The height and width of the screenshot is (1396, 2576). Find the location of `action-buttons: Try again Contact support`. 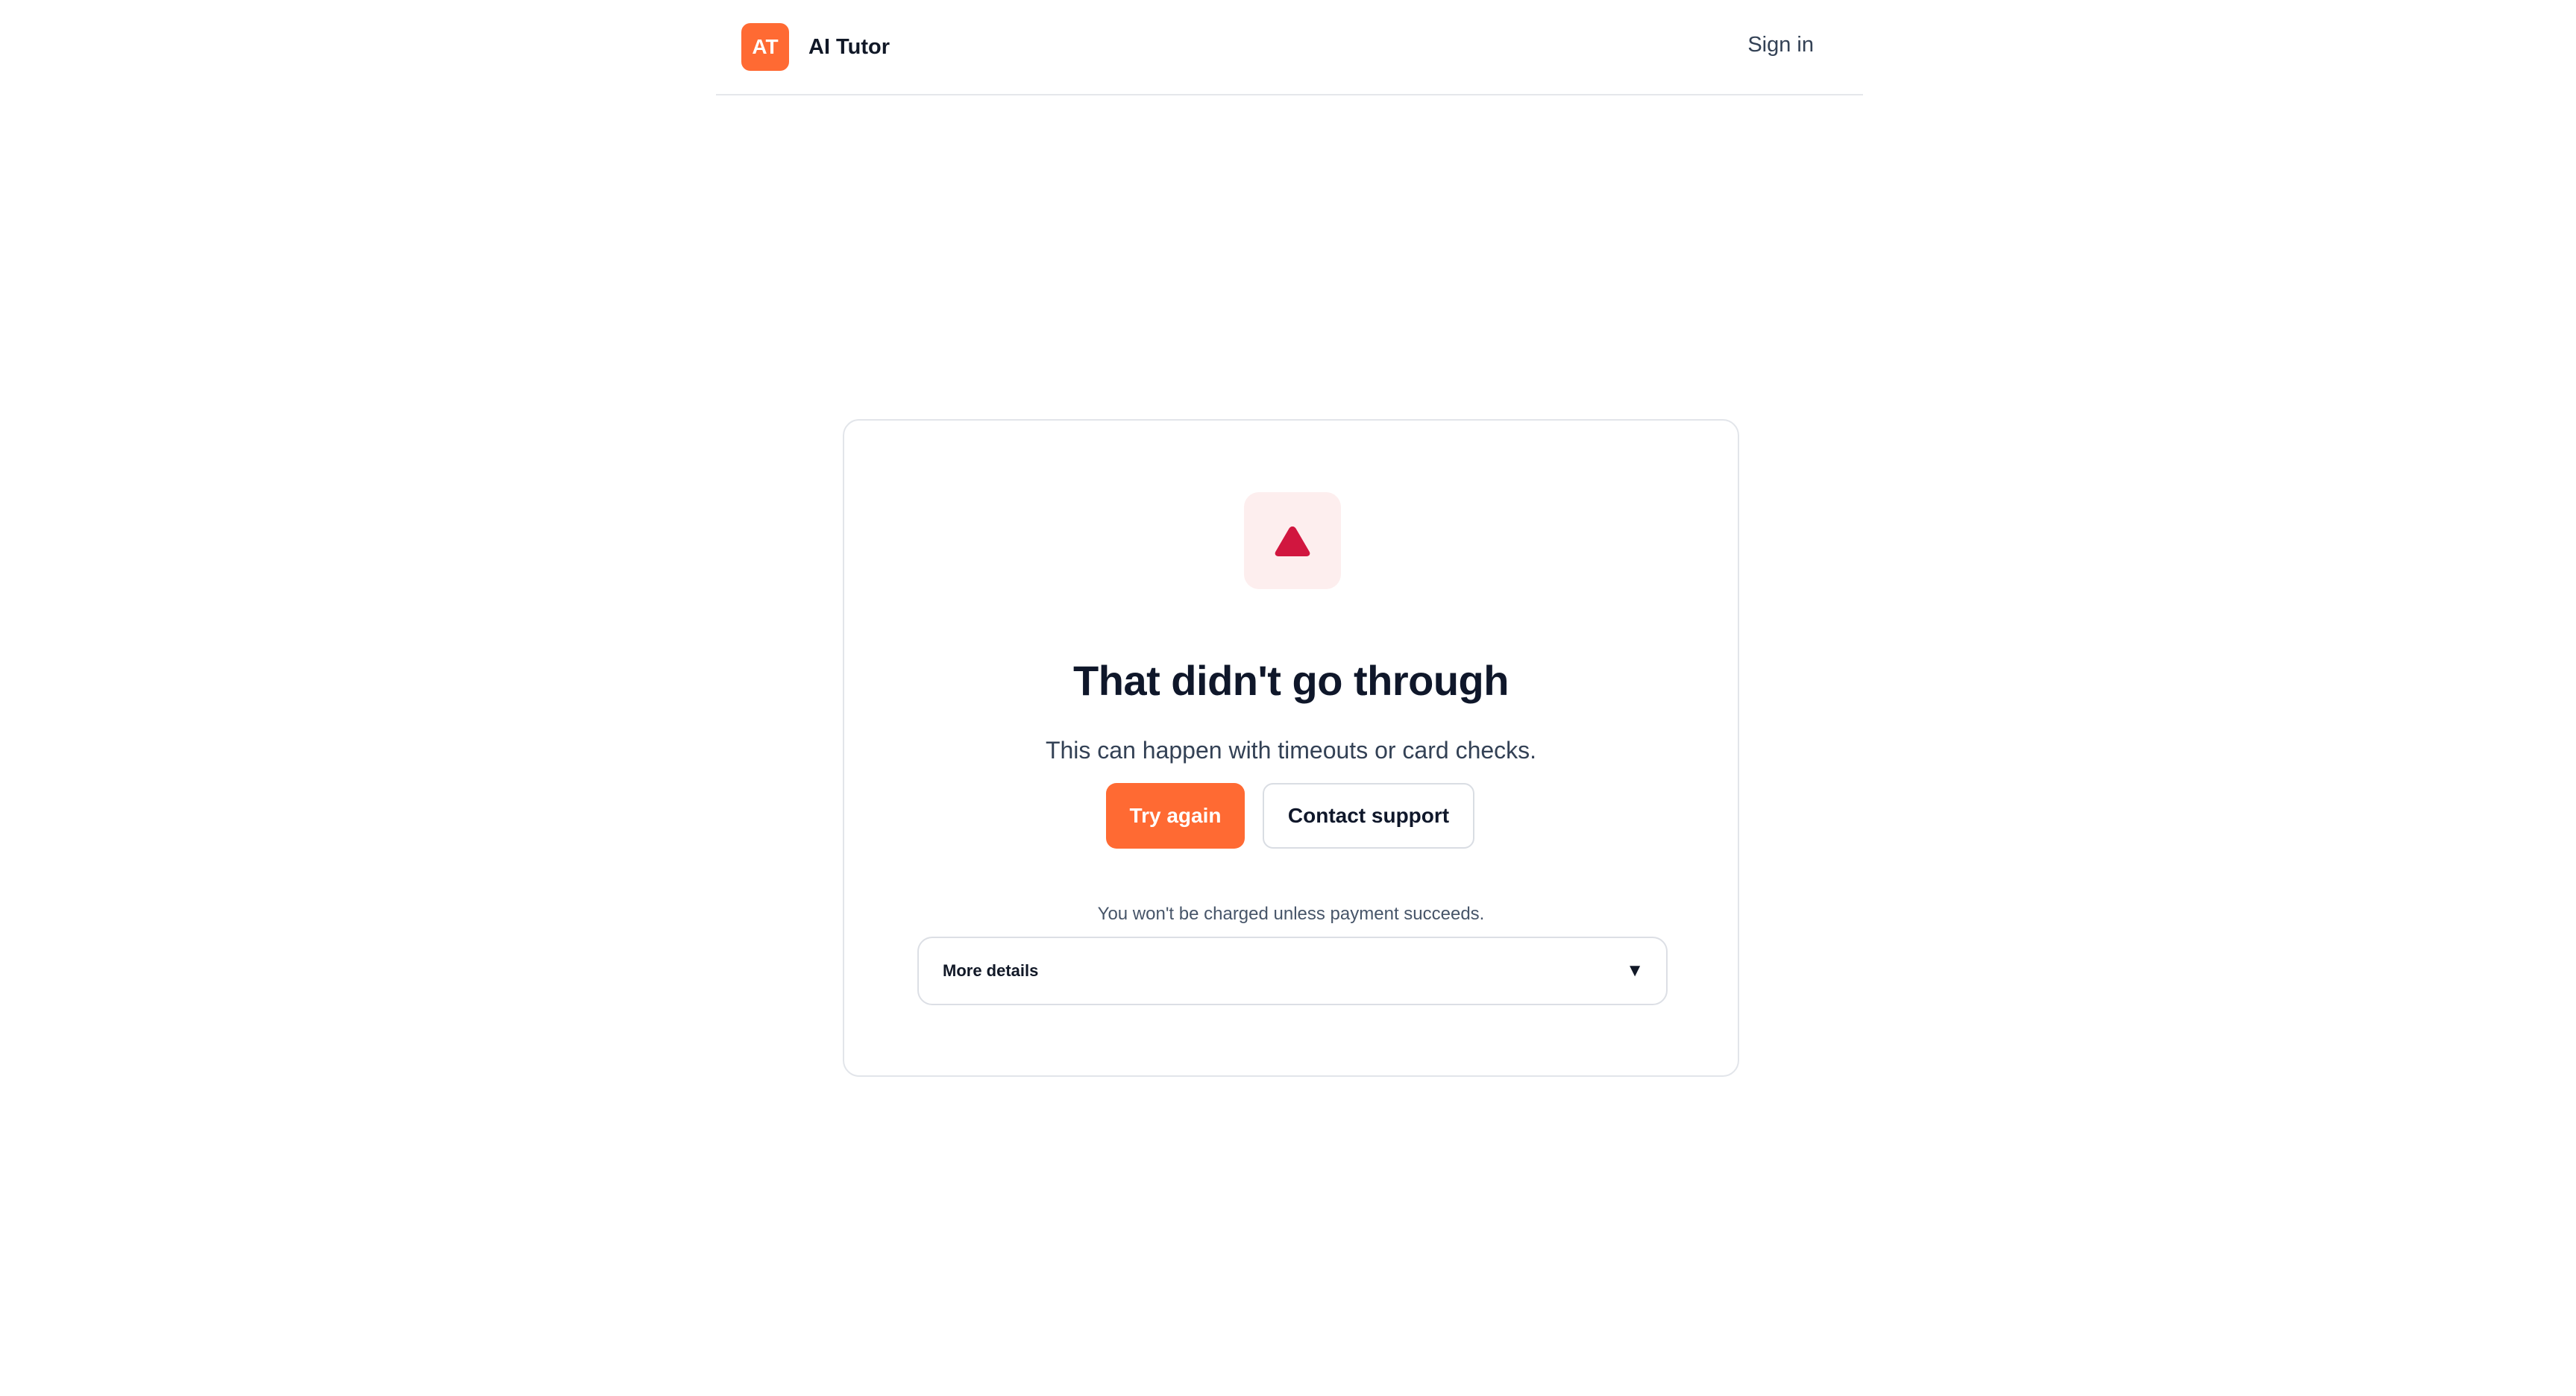

action-buttons: Try again Contact support is located at coordinates (1291, 816).